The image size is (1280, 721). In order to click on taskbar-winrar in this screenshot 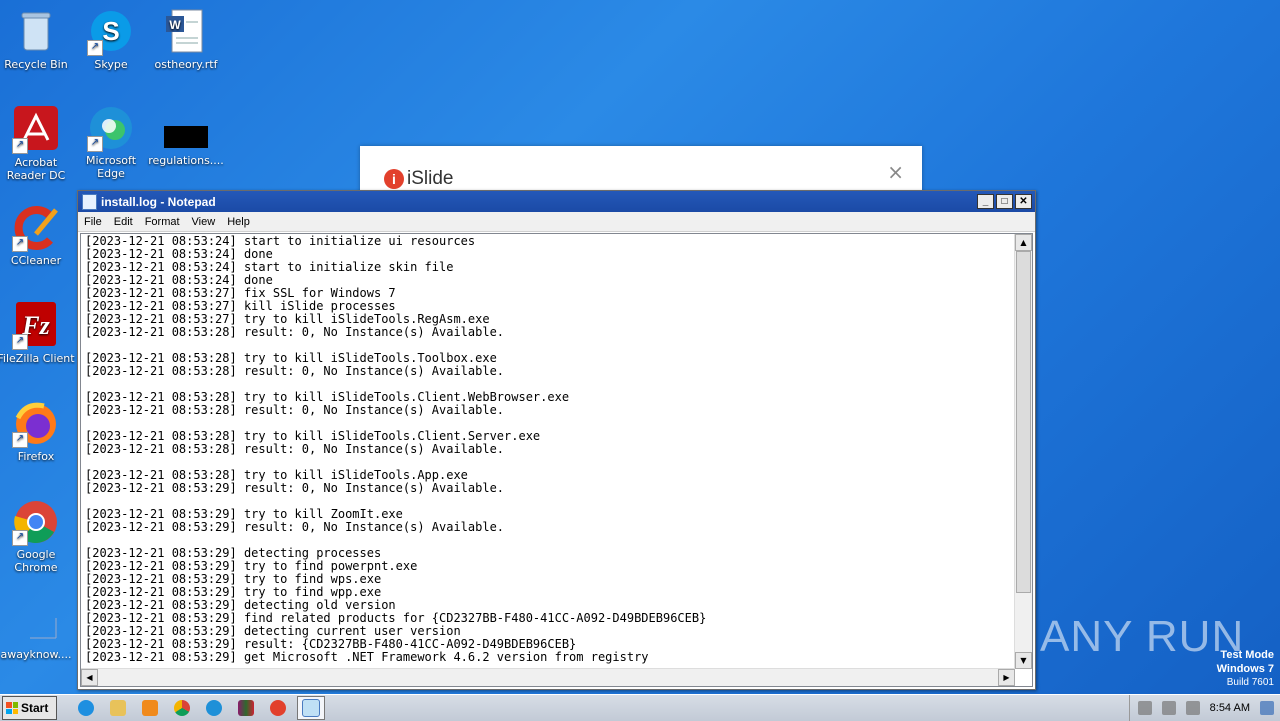, I will do `click(246, 708)`.